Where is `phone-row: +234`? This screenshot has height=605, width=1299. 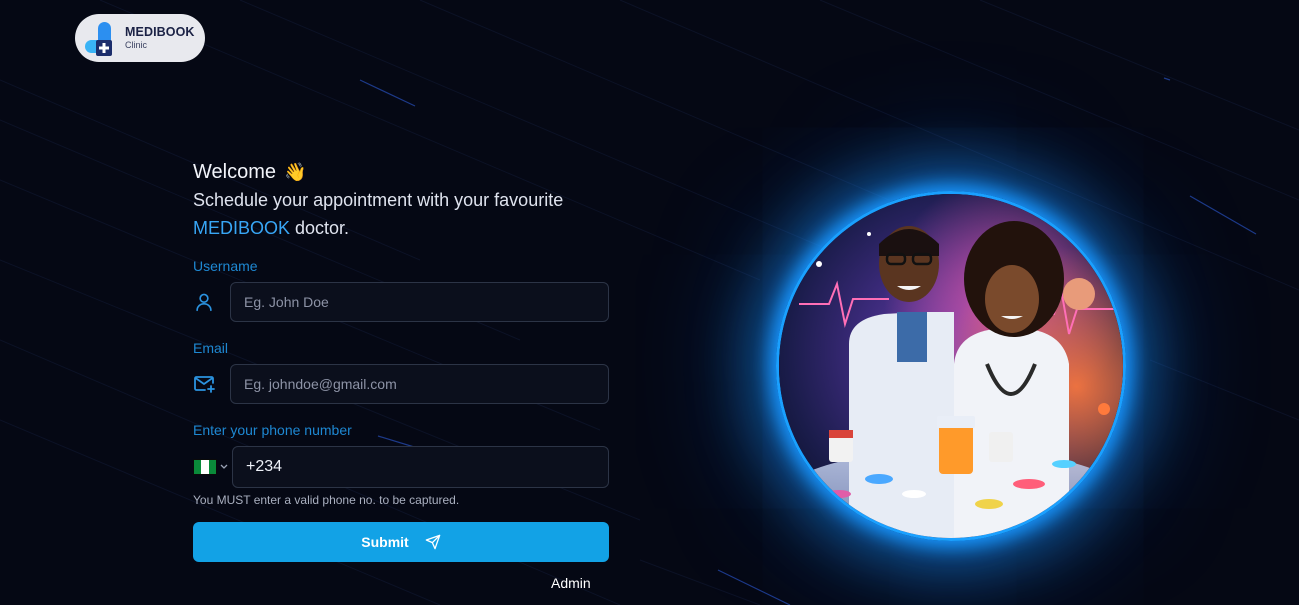
phone-row: +234 is located at coordinates (401, 467).